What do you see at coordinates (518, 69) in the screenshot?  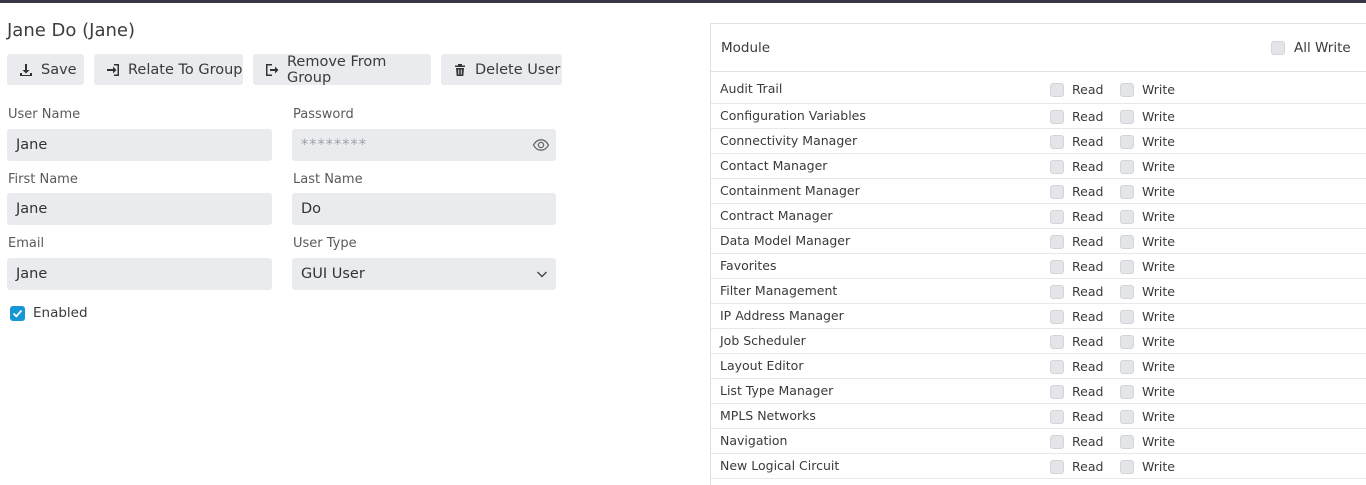 I see `delete-user-label: Delete User` at bounding box center [518, 69].